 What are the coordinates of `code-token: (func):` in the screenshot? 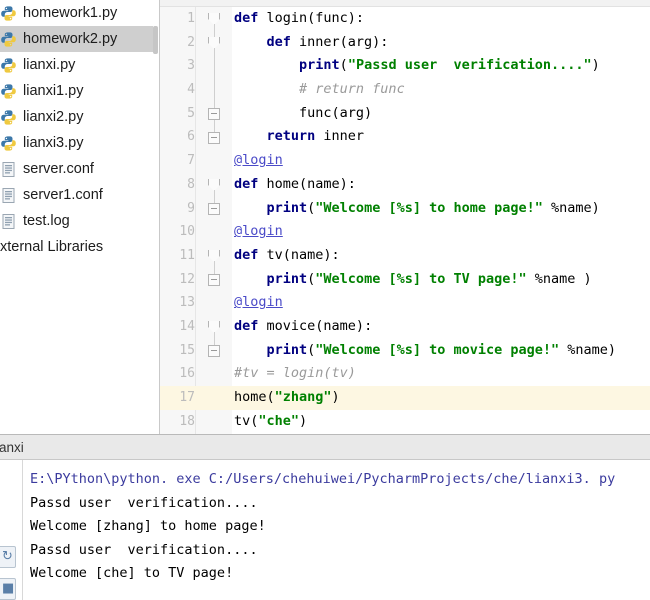 It's located at (336, 18).